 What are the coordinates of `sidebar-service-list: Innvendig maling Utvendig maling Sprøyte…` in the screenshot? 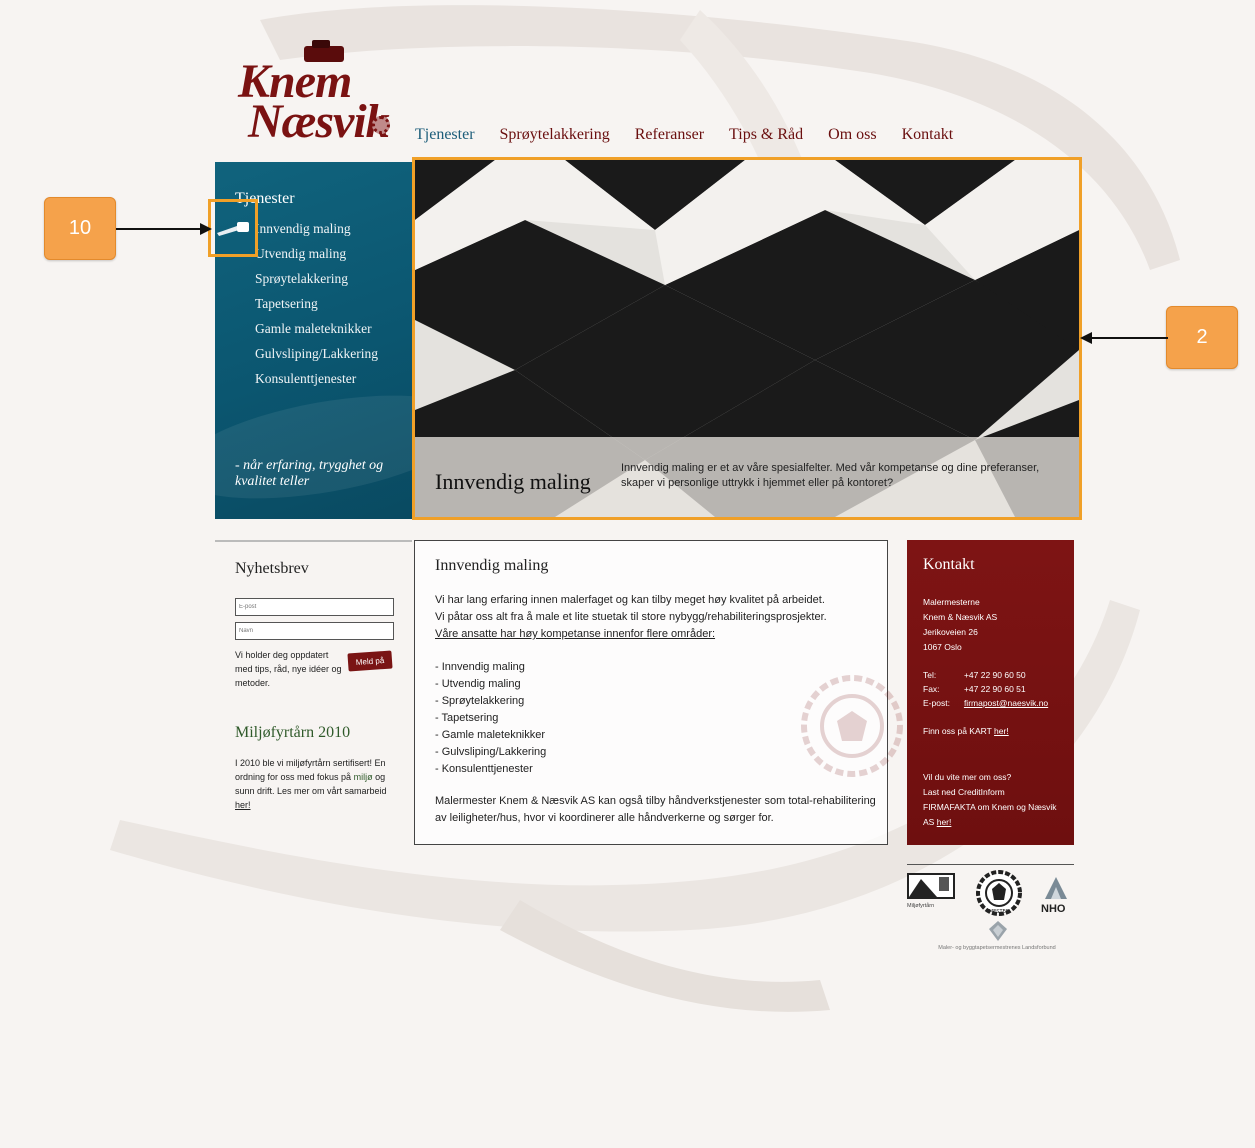 It's located at (316, 303).